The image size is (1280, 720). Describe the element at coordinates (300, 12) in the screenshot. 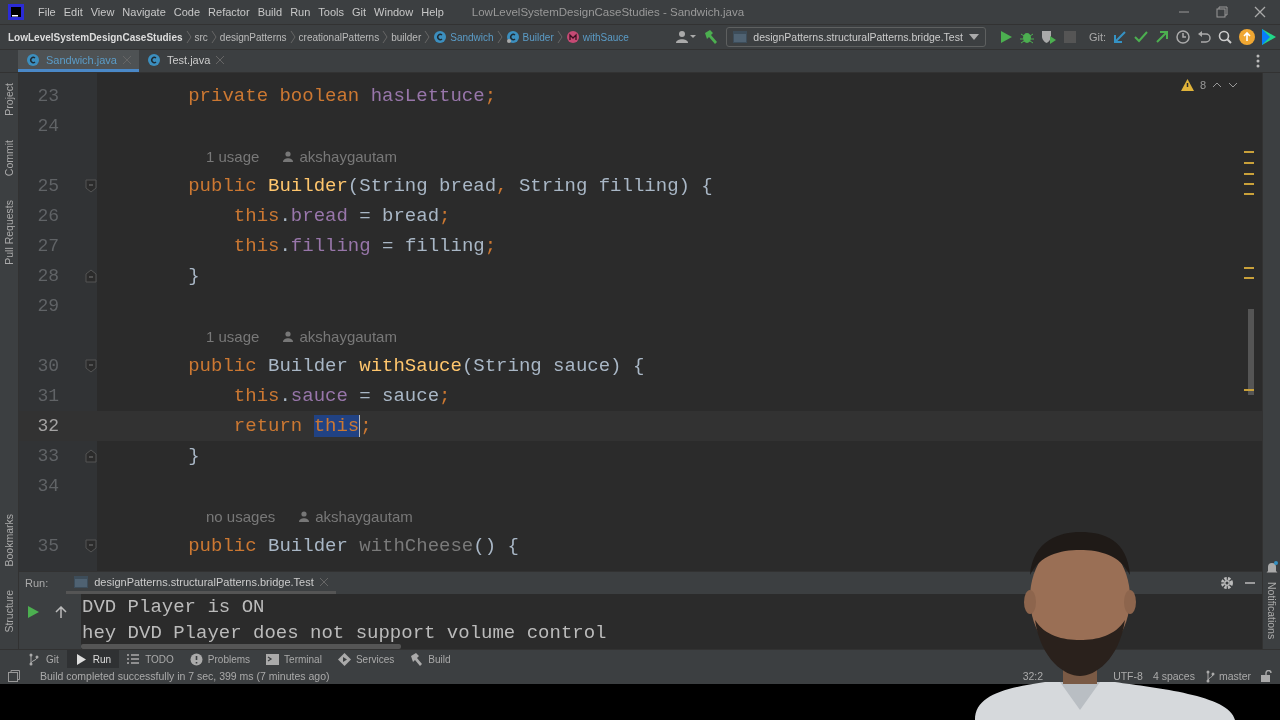

I see `menu-item: Run` at that location.